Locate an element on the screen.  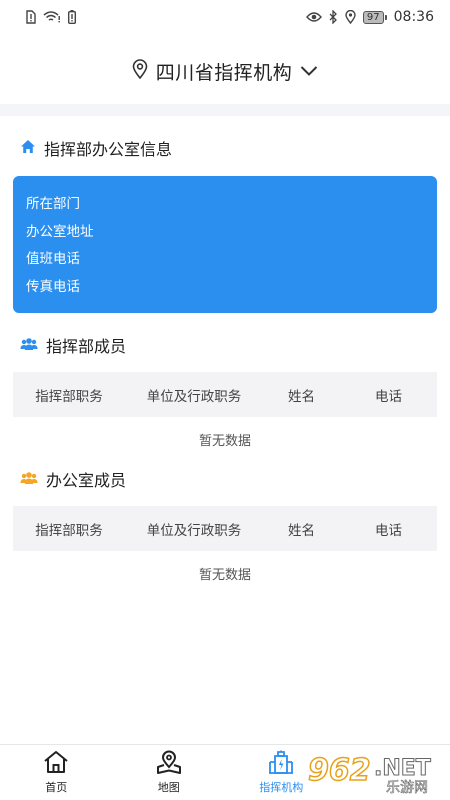
office-members-title-text: 办公室成员 is located at coordinates (86, 480).